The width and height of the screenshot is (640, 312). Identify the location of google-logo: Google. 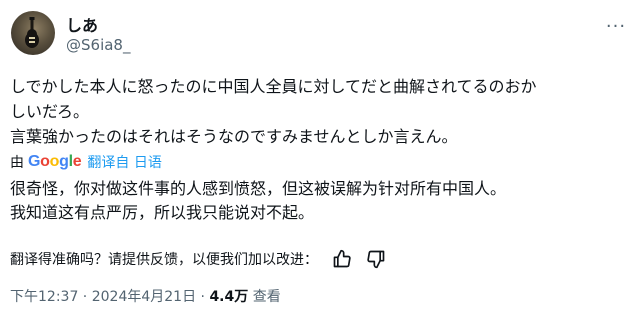
(55, 161).